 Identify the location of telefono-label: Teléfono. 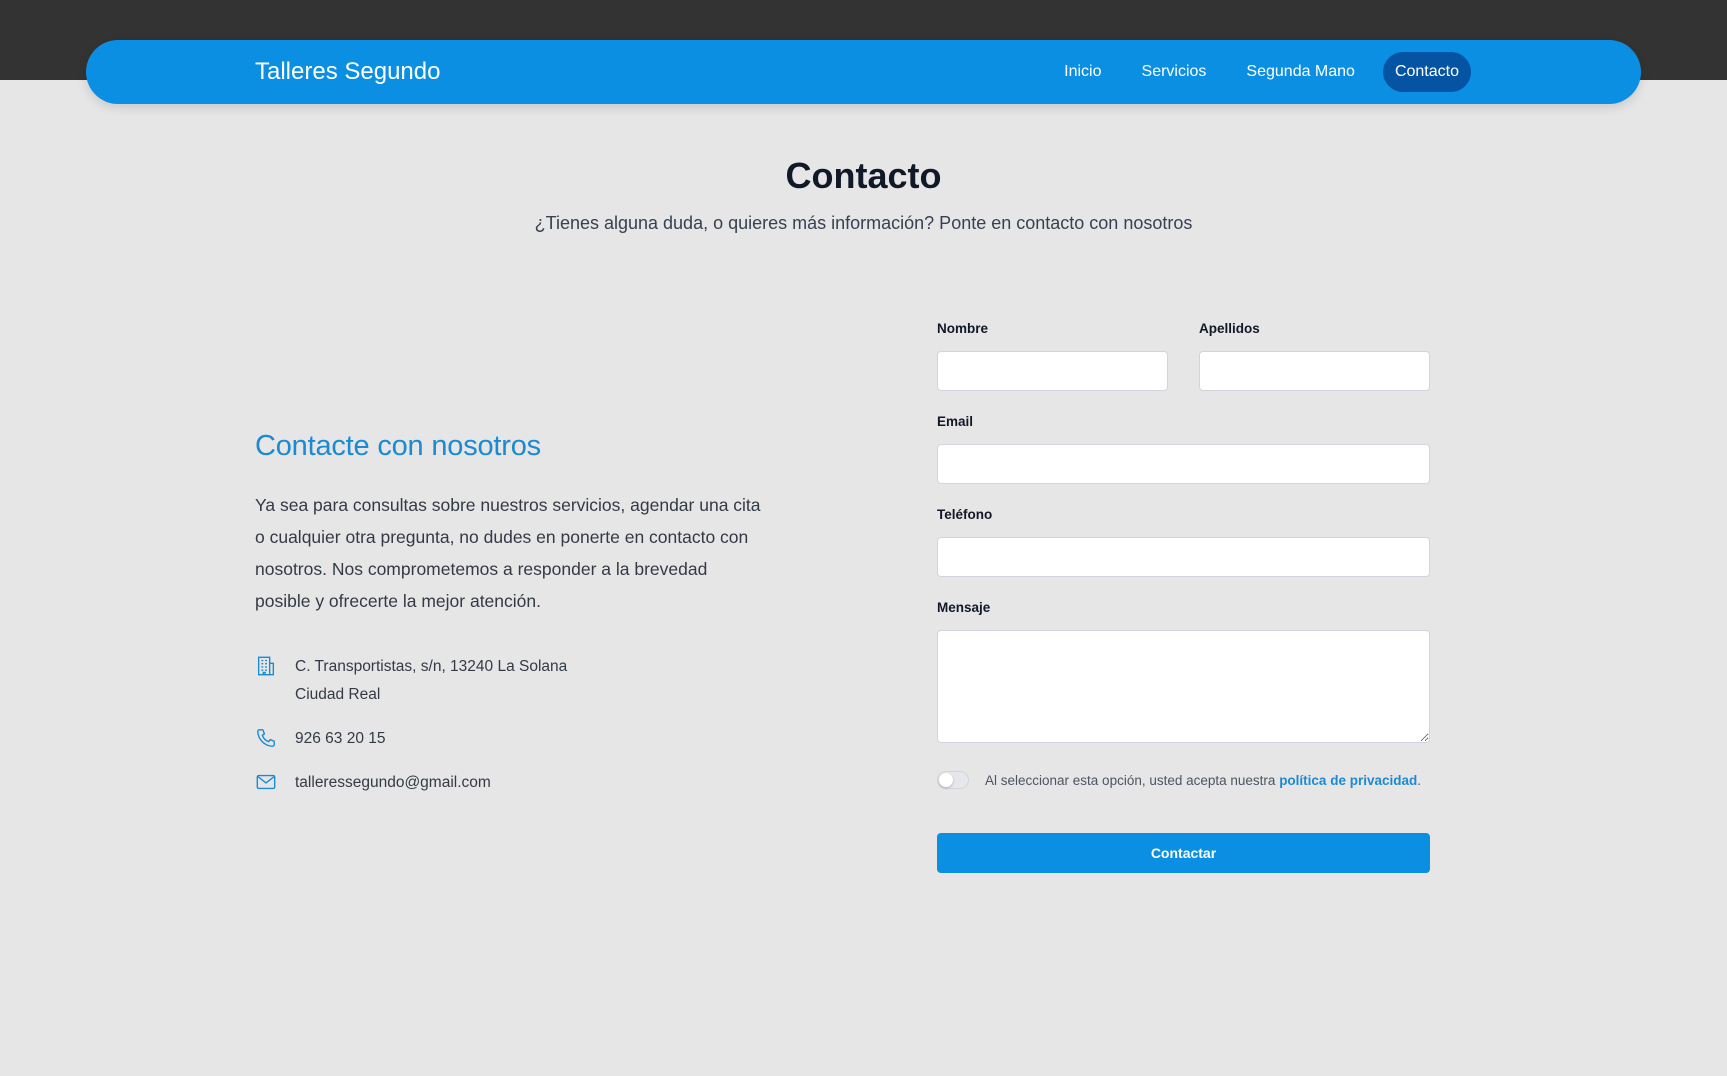
(965, 514).